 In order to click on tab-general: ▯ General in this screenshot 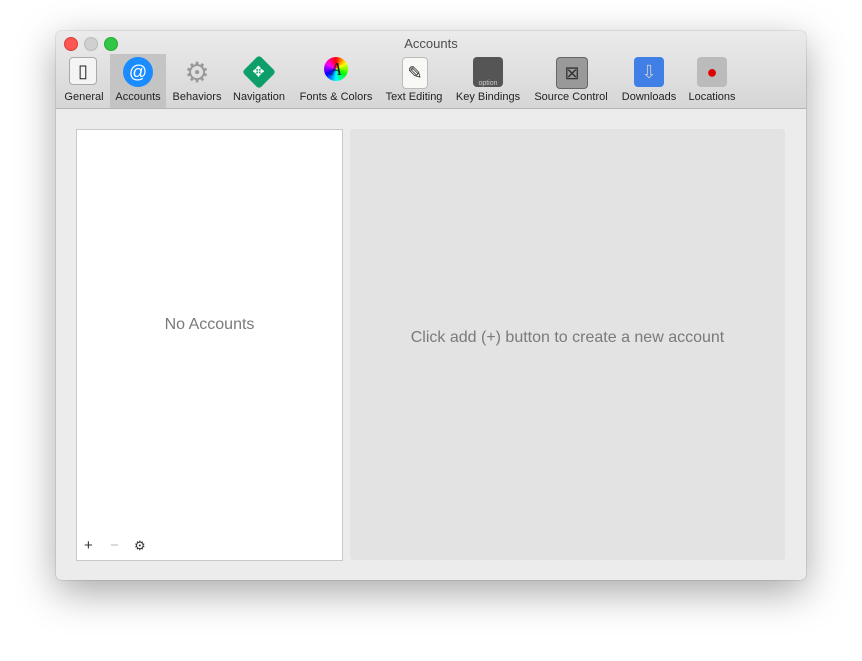, I will do `click(84, 81)`.